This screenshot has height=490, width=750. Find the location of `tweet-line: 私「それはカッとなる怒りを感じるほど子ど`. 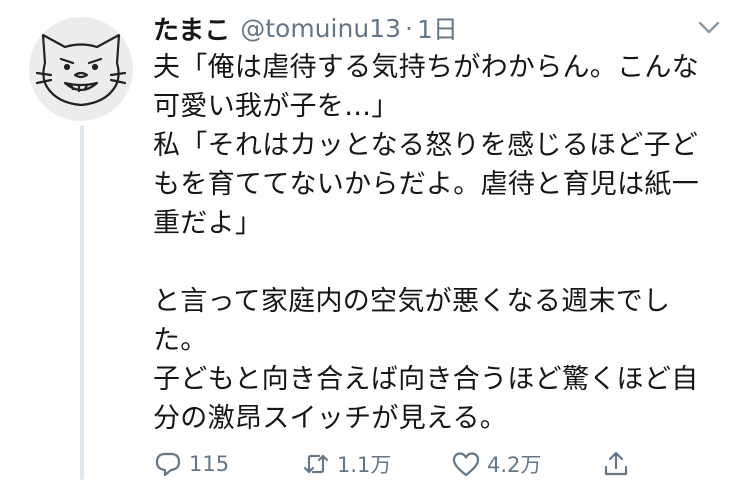

tweet-line: 私「それはカッとなる怒りを感じるほど子ど is located at coordinates (426, 145).